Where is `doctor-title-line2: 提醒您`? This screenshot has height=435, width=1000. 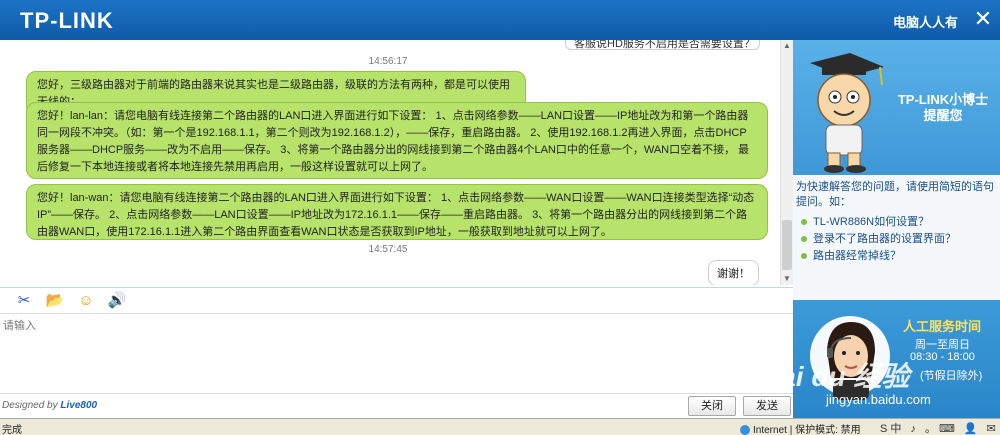
doctor-title-line2: 提醒您 is located at coordinates (943, 115).